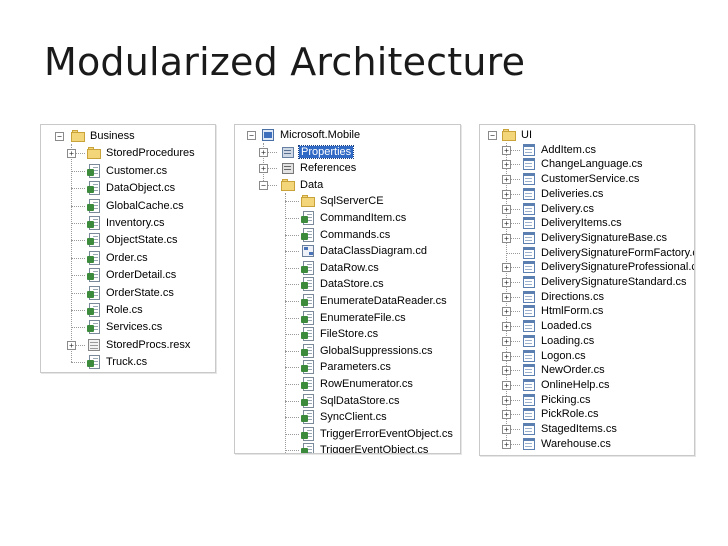 The image size is (728, 546). Describe the element at coordinates (318, 152) in the screenshot. I see `tree-item-properties: Properties` at that location.